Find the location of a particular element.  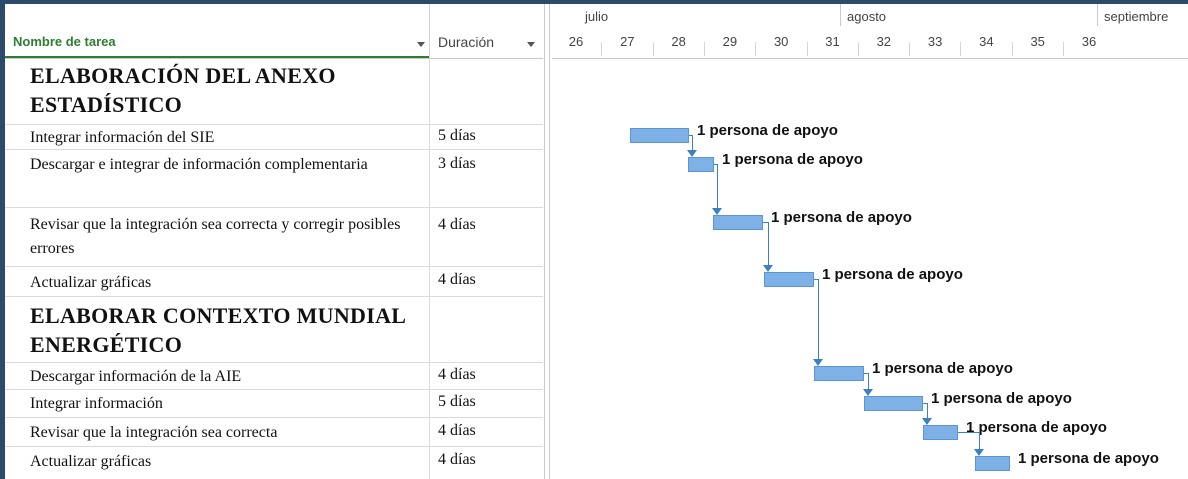

task-duration: 5 días is located at coordinates (457, 135).